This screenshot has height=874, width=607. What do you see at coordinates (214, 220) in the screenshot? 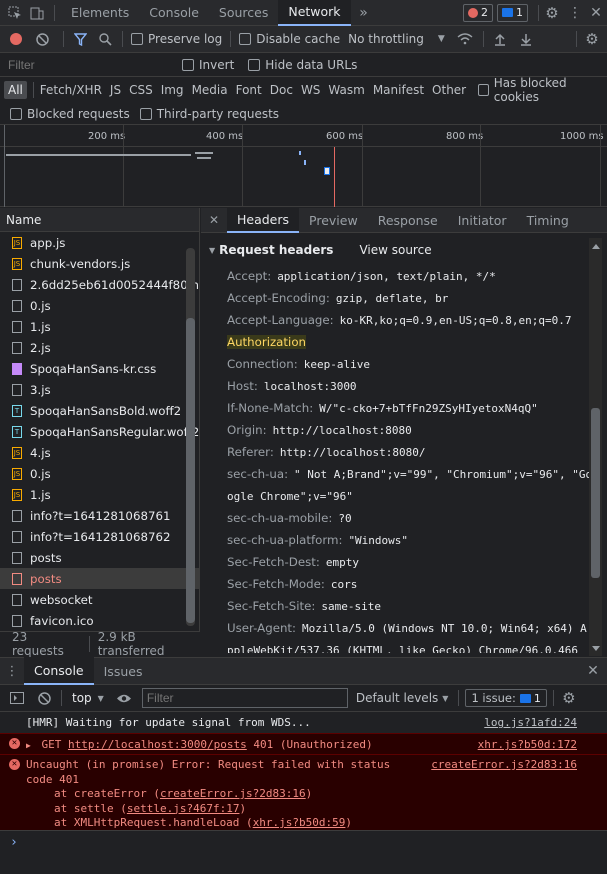
I see `close-detail-icon: ✕` at bounding box center [214, 220].